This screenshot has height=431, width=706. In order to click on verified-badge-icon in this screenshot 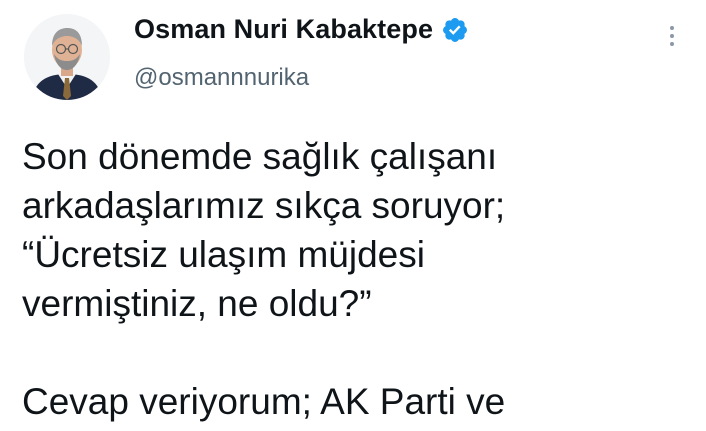, I will do `click(455, 30)`.